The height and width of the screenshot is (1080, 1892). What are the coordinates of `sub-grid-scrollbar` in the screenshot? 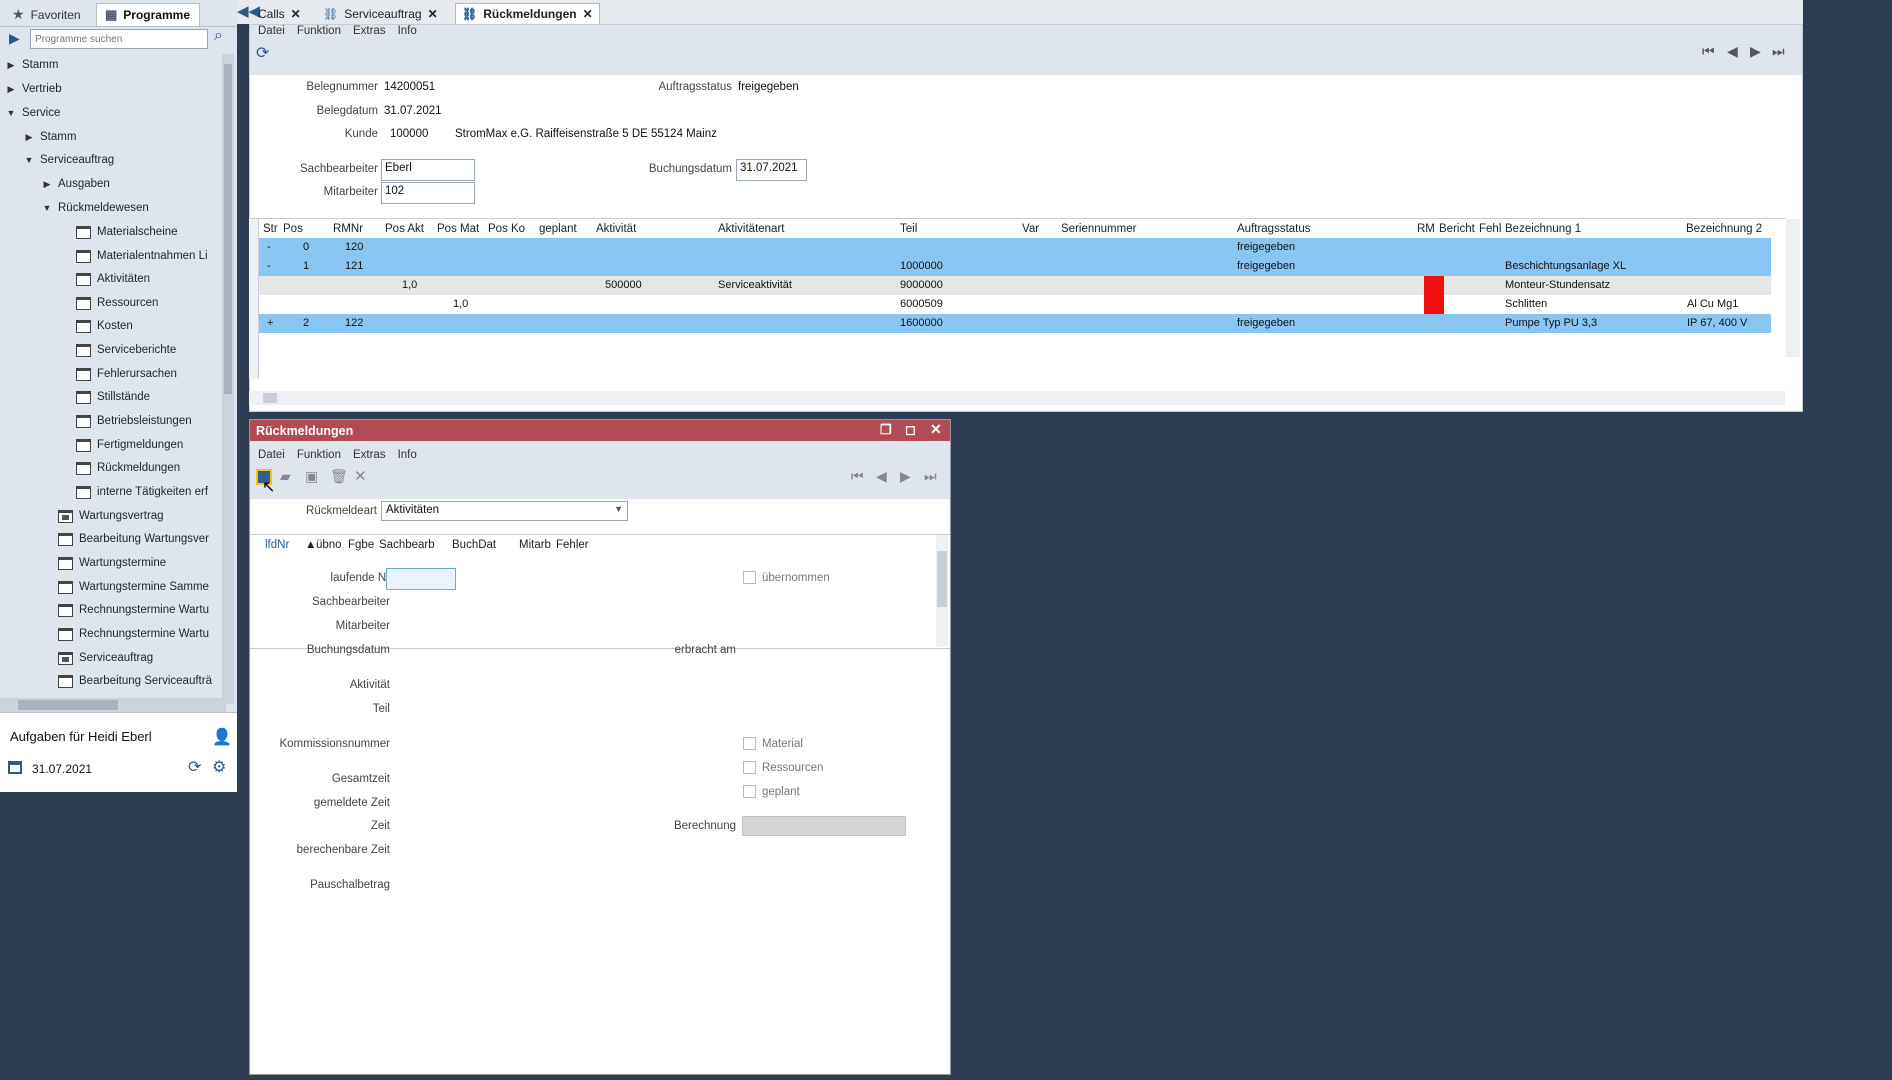 It's located at (942, 591).